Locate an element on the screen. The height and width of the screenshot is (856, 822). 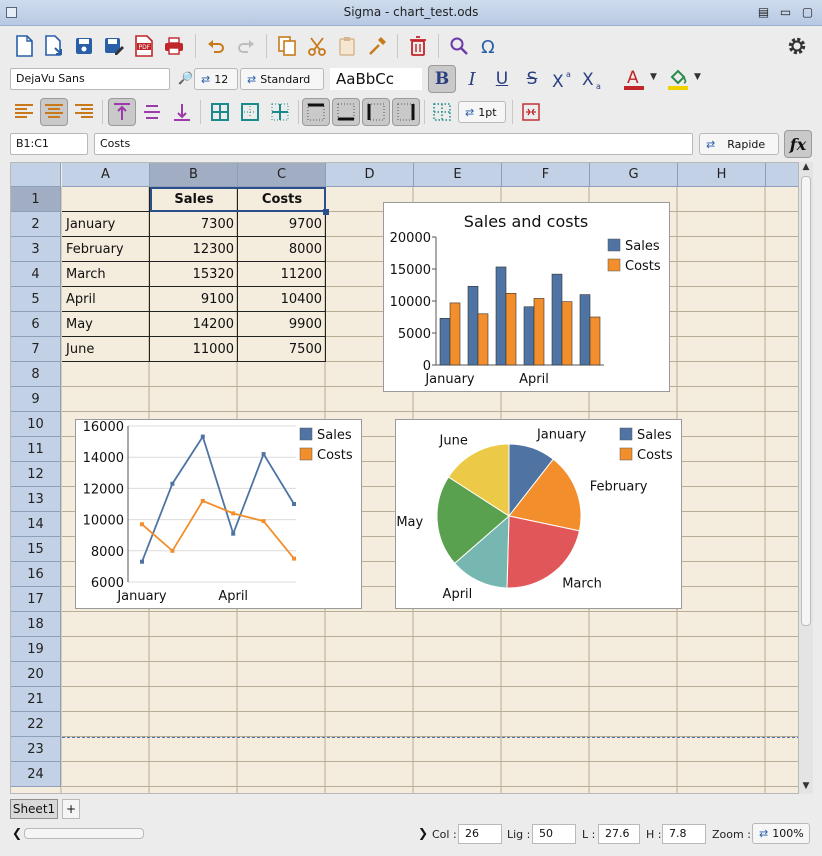
title-bar: Sigma - chart_test.ods ▤ ▭ ▢ is located at coordinates (411, 13).